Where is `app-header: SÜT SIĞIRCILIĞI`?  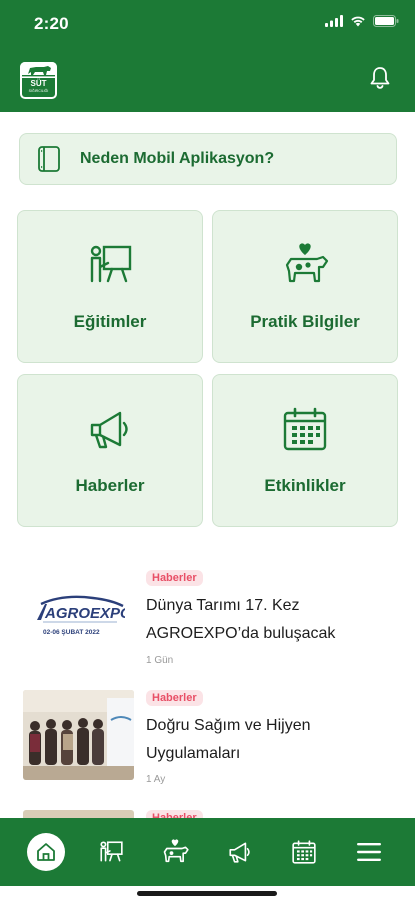 app-header: SÜT SIĞIRCILIĞI is located at coordinates (207, 80).